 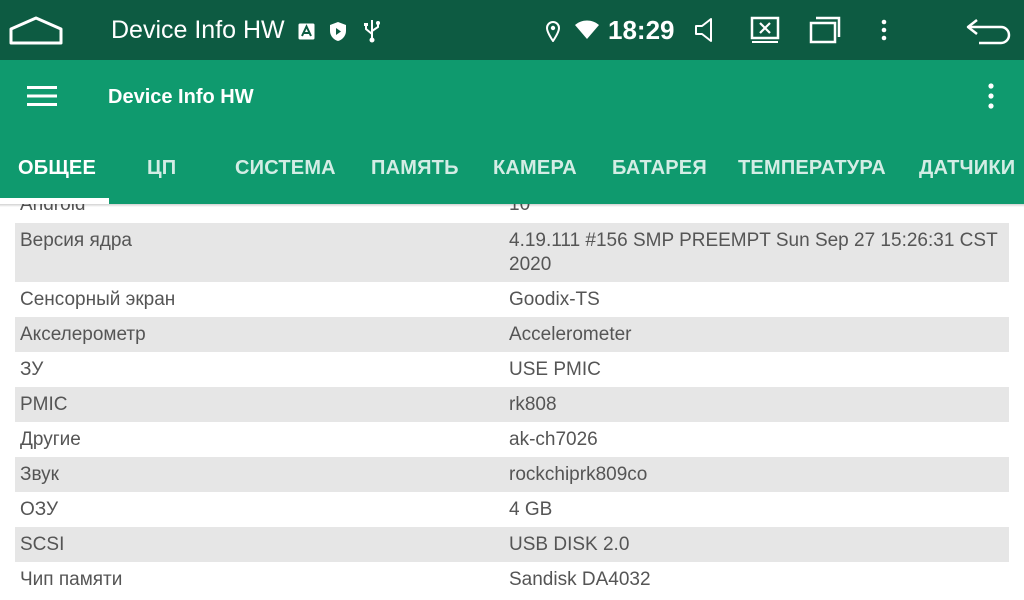 I want to click on list-row: ЗУ USE PMIC, so click(x=512, y=369).